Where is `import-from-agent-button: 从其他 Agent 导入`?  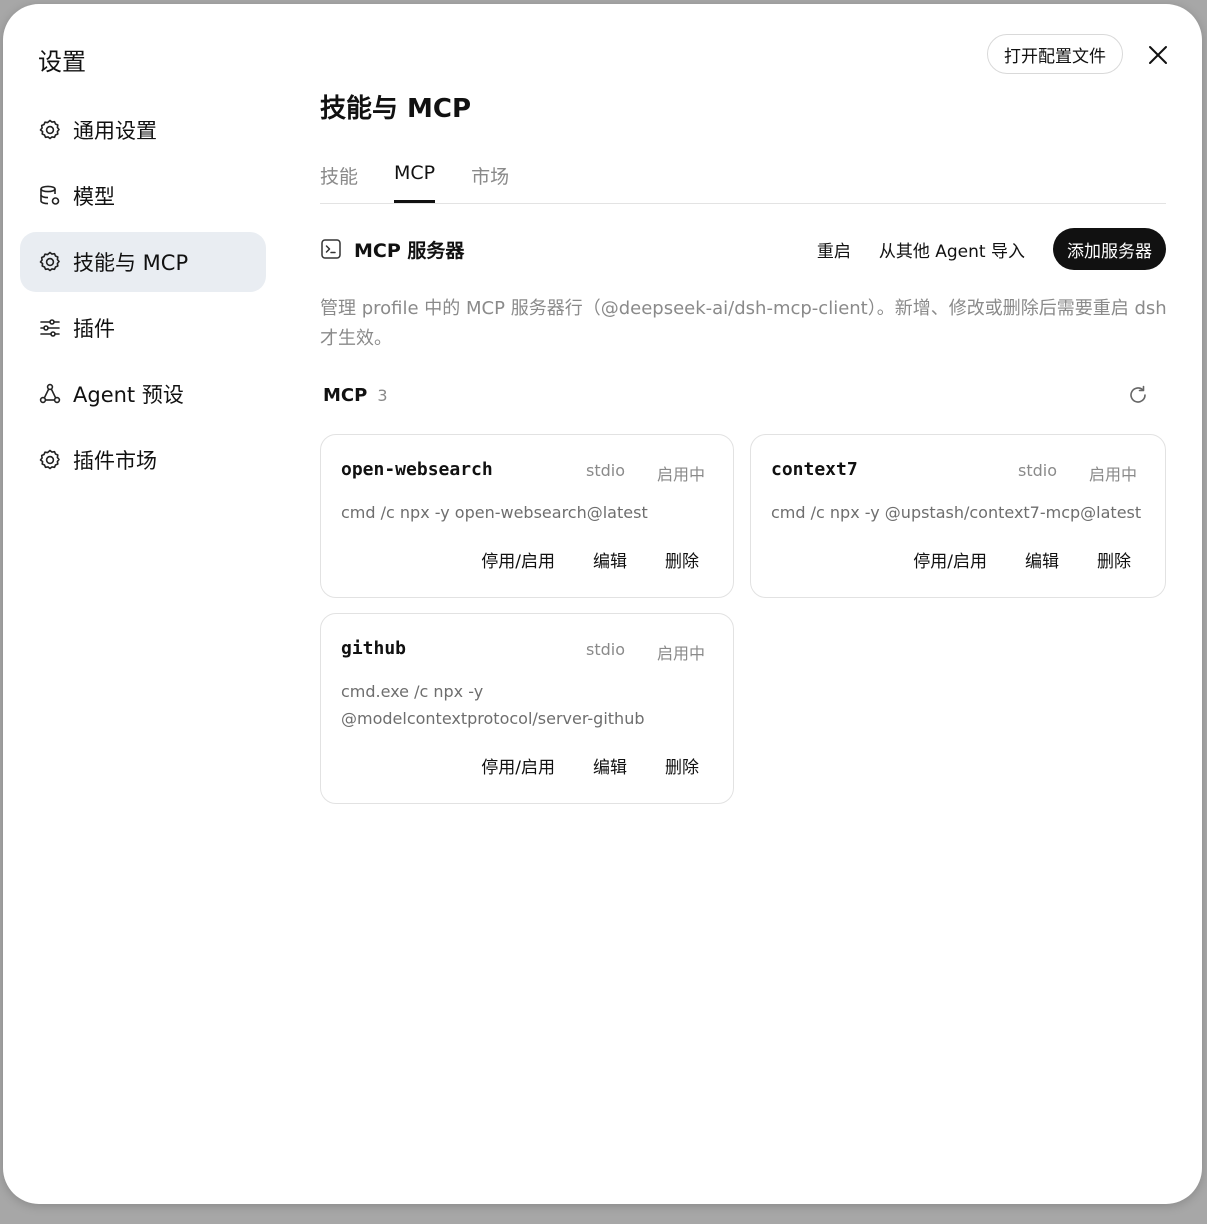 import-from-agent-button: 从其他 Agent 导入 is located at coordinates (952, 249).